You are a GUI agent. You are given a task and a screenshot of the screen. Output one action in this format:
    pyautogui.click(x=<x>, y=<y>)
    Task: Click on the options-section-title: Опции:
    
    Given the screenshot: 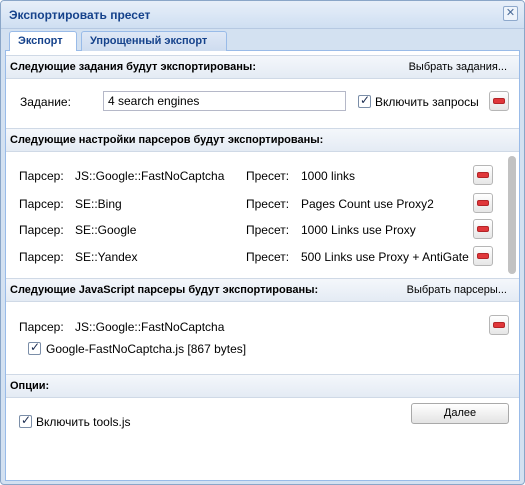 What is the action you would take?
    pyautogui.click(x=30, y=386)
    